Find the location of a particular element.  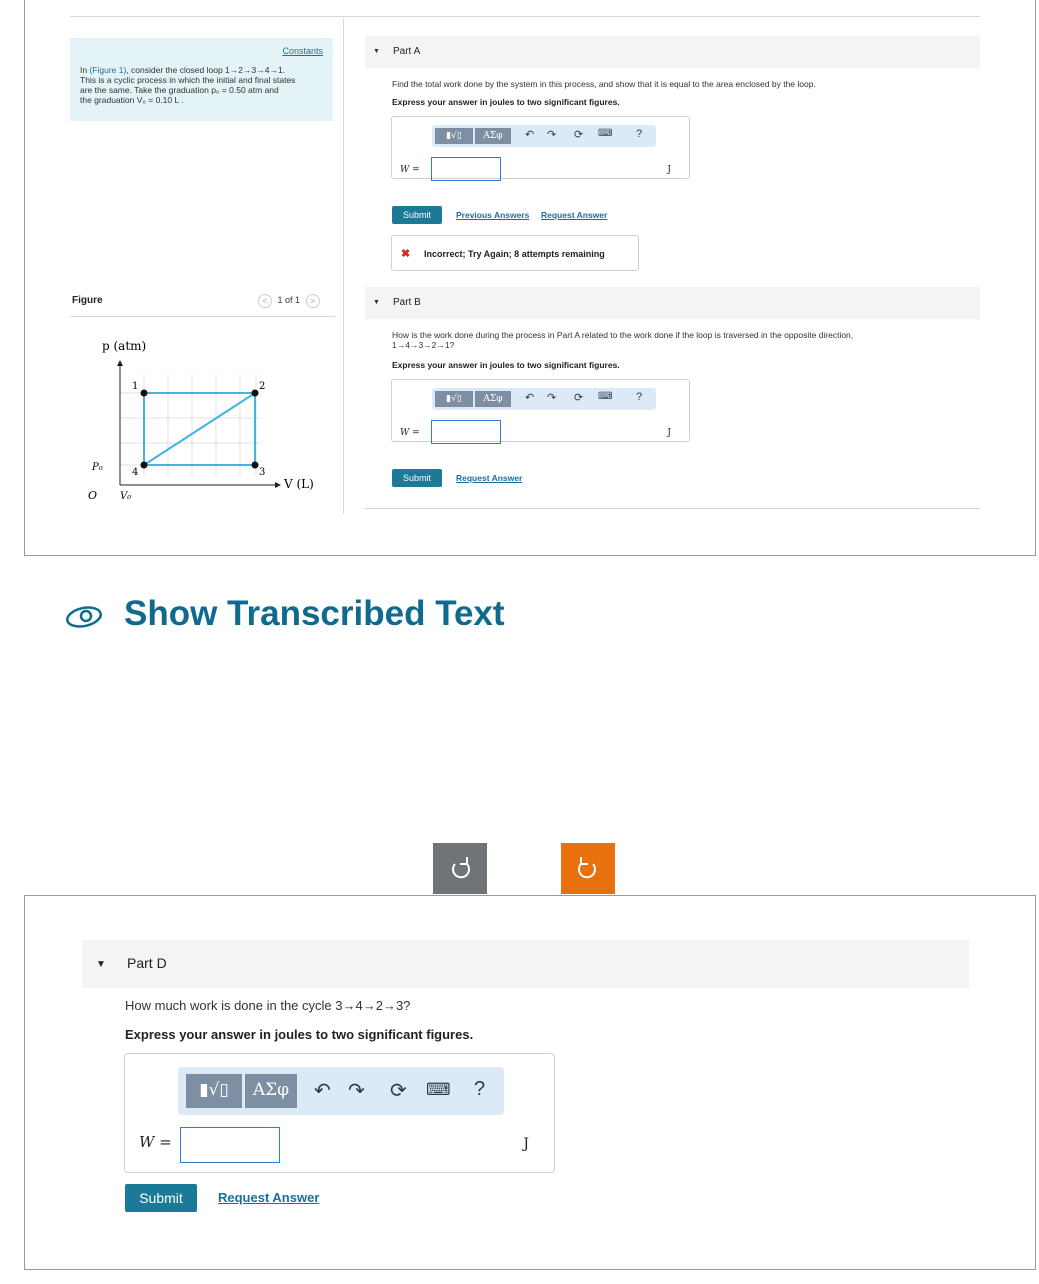

show-transcribed-text-button: Show Transcribed Text is located at coordinates (314, 614).